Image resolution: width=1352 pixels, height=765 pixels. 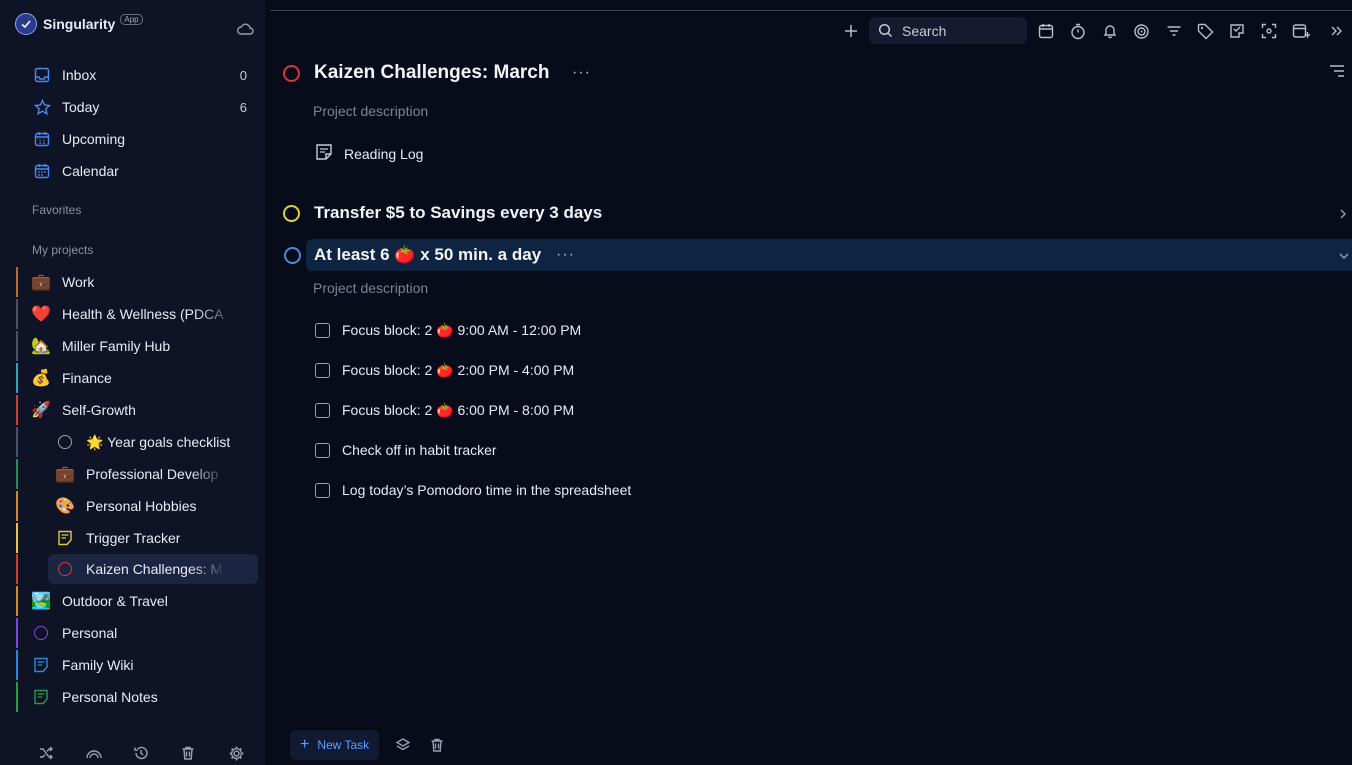 What do you see at coordinates (291, 73) in the screenshot?
I see `project-status-circle-icon` at bounding box center [291, 73].